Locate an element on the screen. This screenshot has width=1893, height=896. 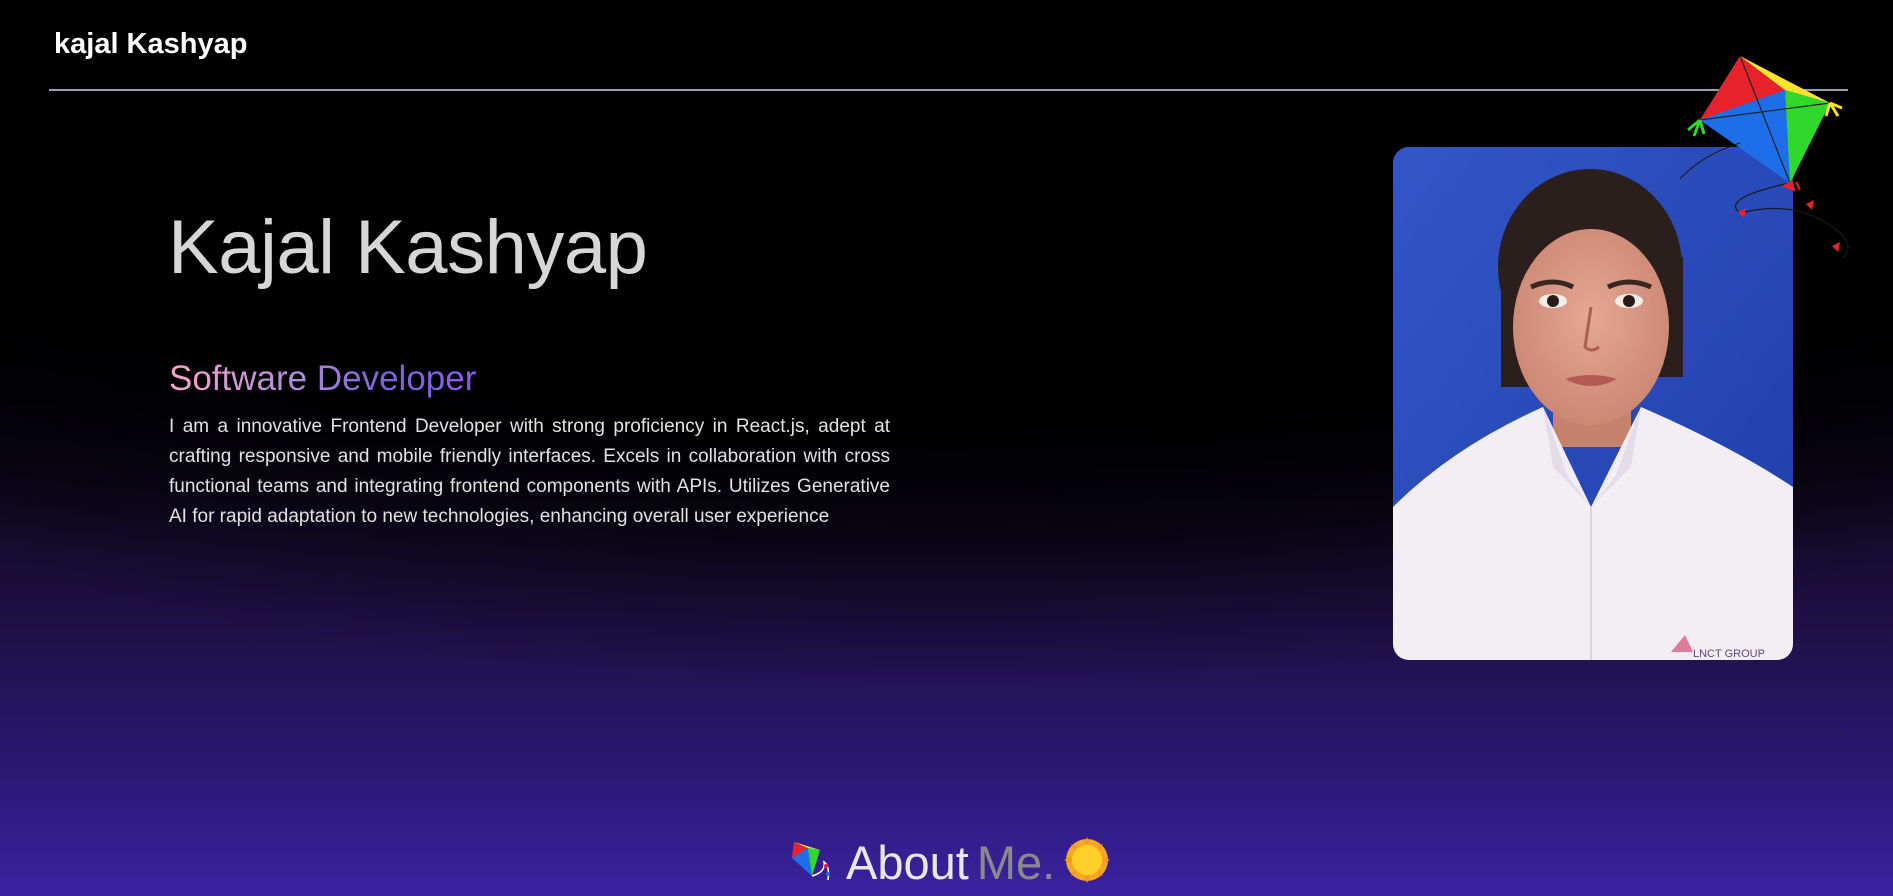
about-heading: About Me. is located at coordinates (950, 862).